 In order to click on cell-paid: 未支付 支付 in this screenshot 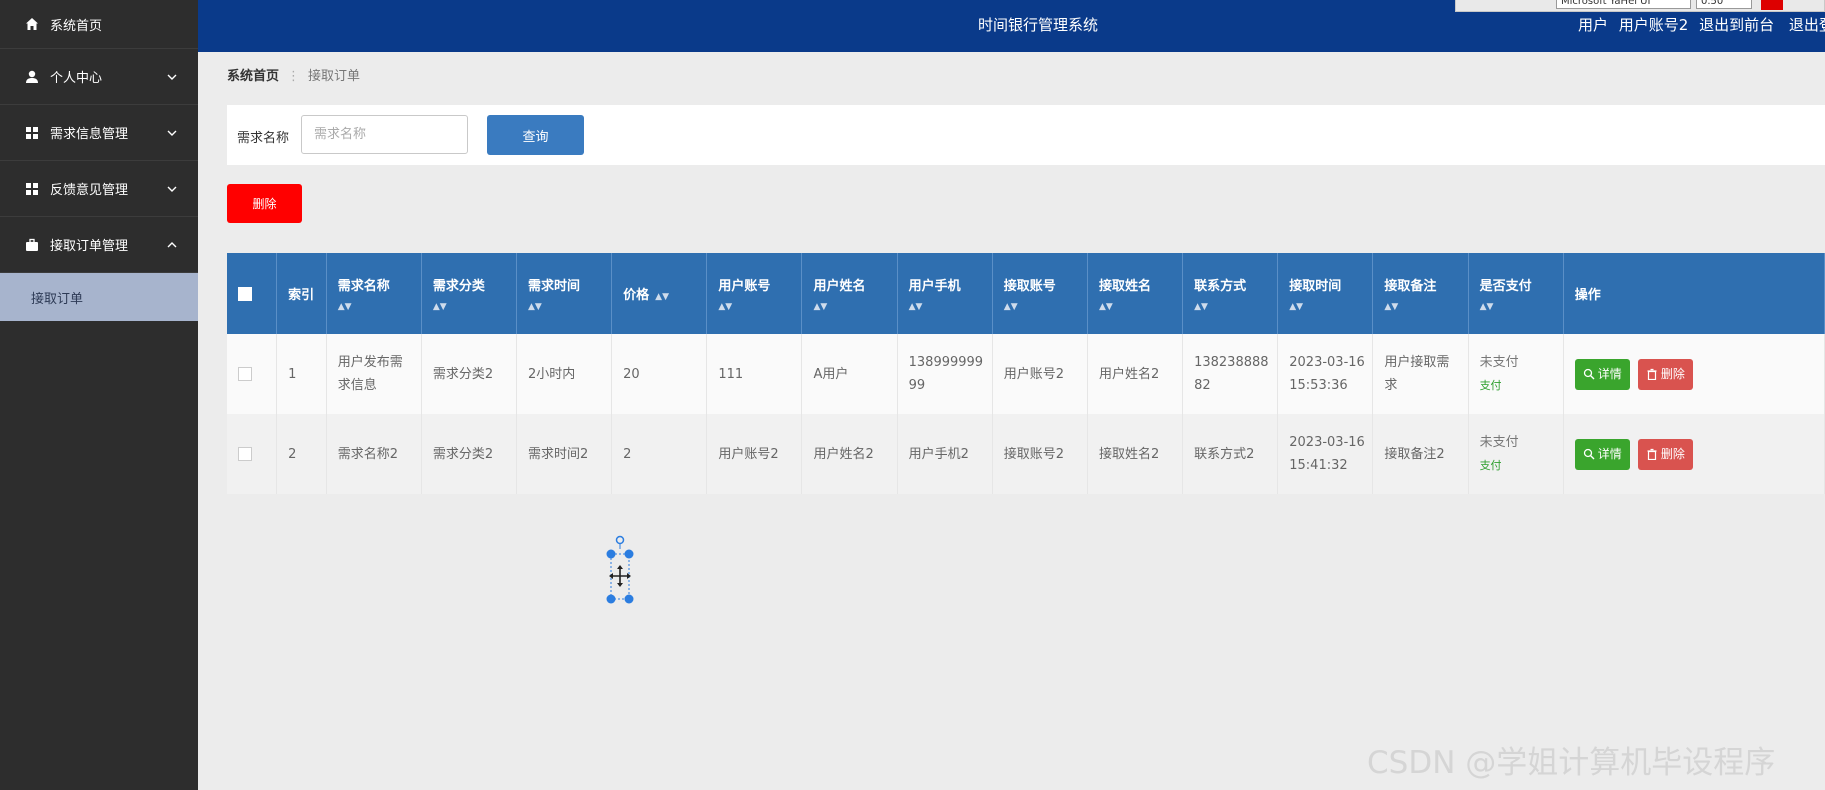, I will do `click(1516, 374)`.